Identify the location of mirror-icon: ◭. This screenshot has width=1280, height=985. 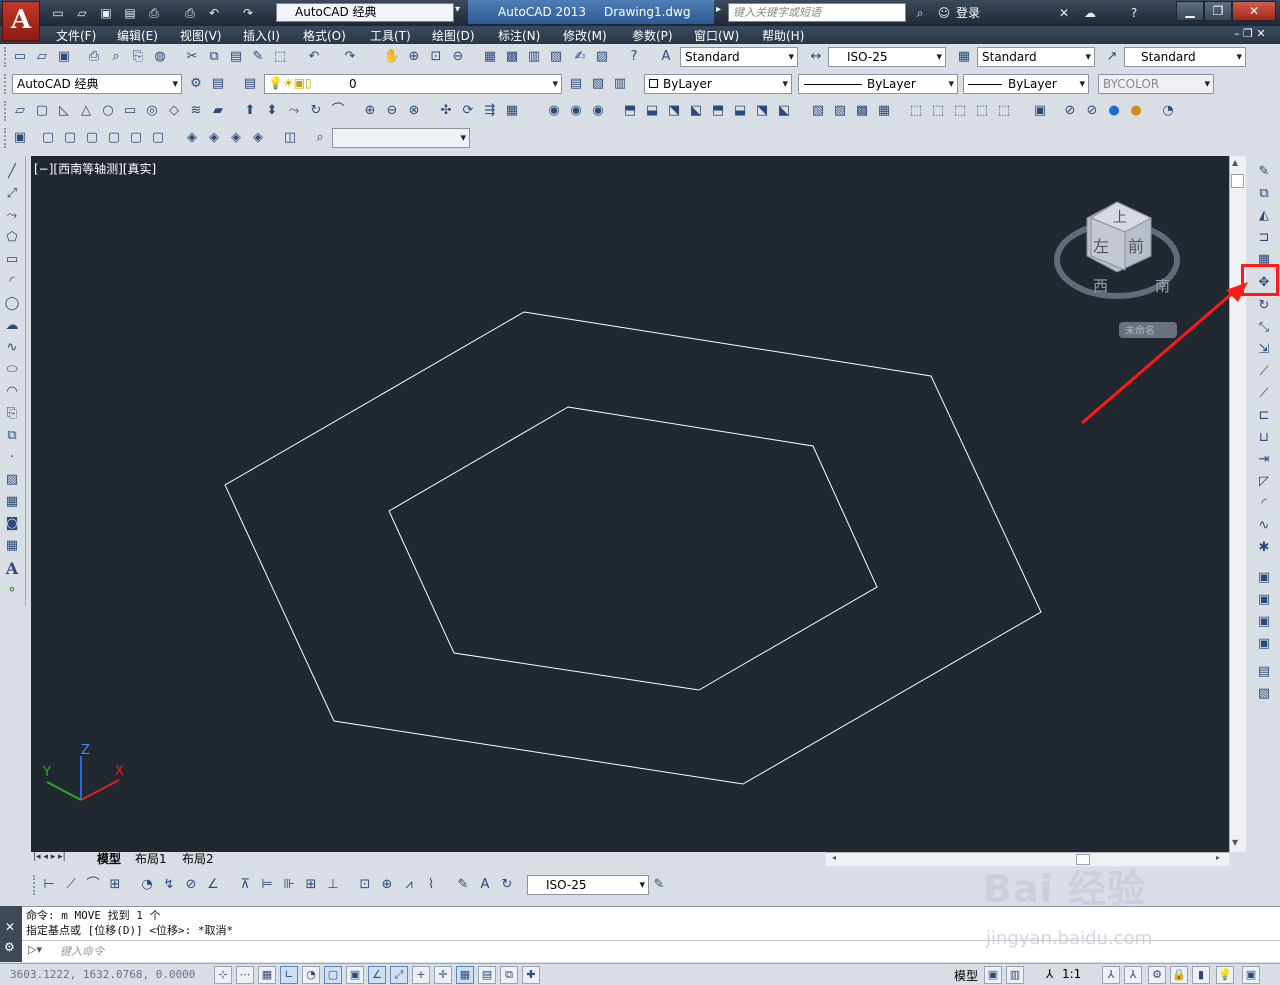
(1264, 216).